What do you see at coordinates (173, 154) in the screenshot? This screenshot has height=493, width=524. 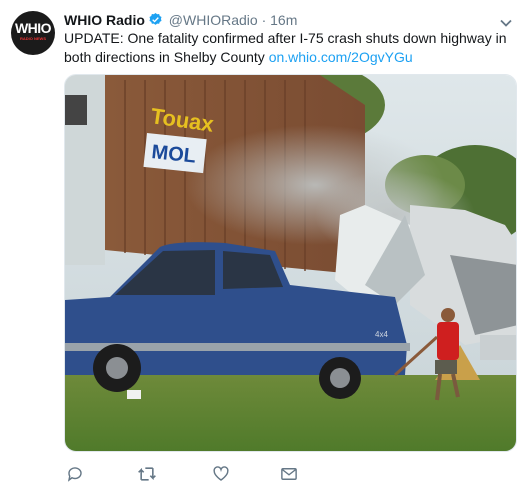 I see `container-logo-text: MOL` at bounding box center [173, 154].